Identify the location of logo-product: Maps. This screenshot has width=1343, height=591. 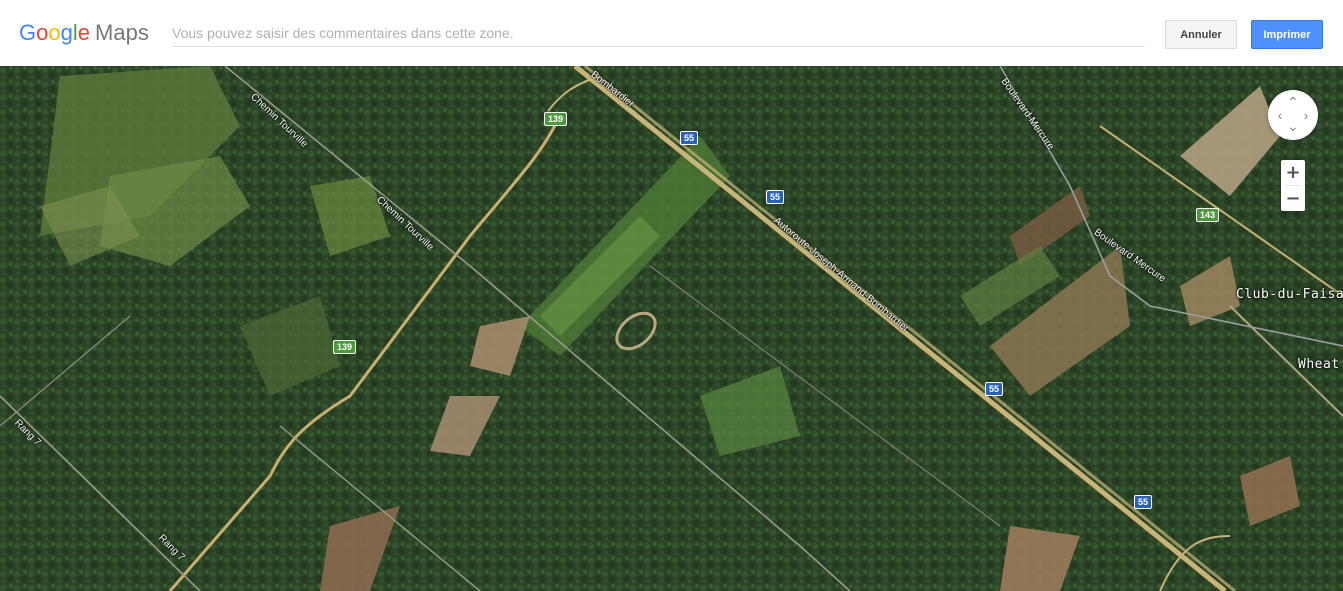
(122, 32).